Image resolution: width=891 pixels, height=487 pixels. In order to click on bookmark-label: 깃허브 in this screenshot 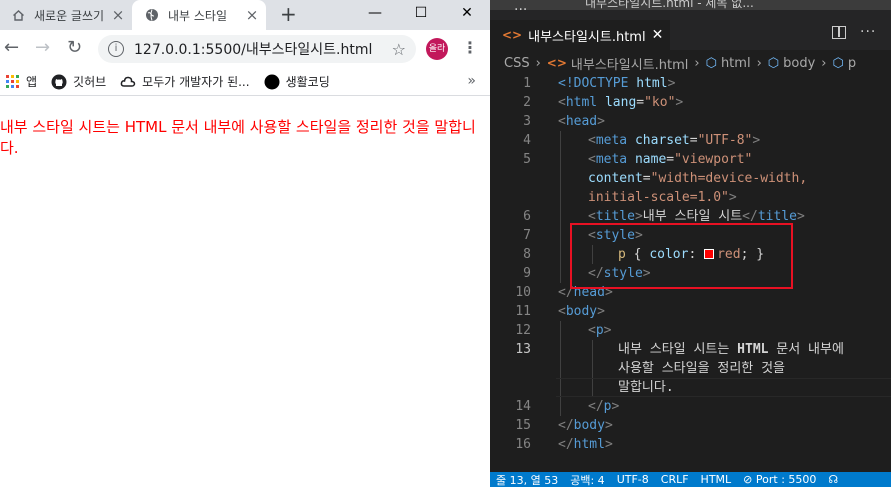, I will do `click(90, 82)`.